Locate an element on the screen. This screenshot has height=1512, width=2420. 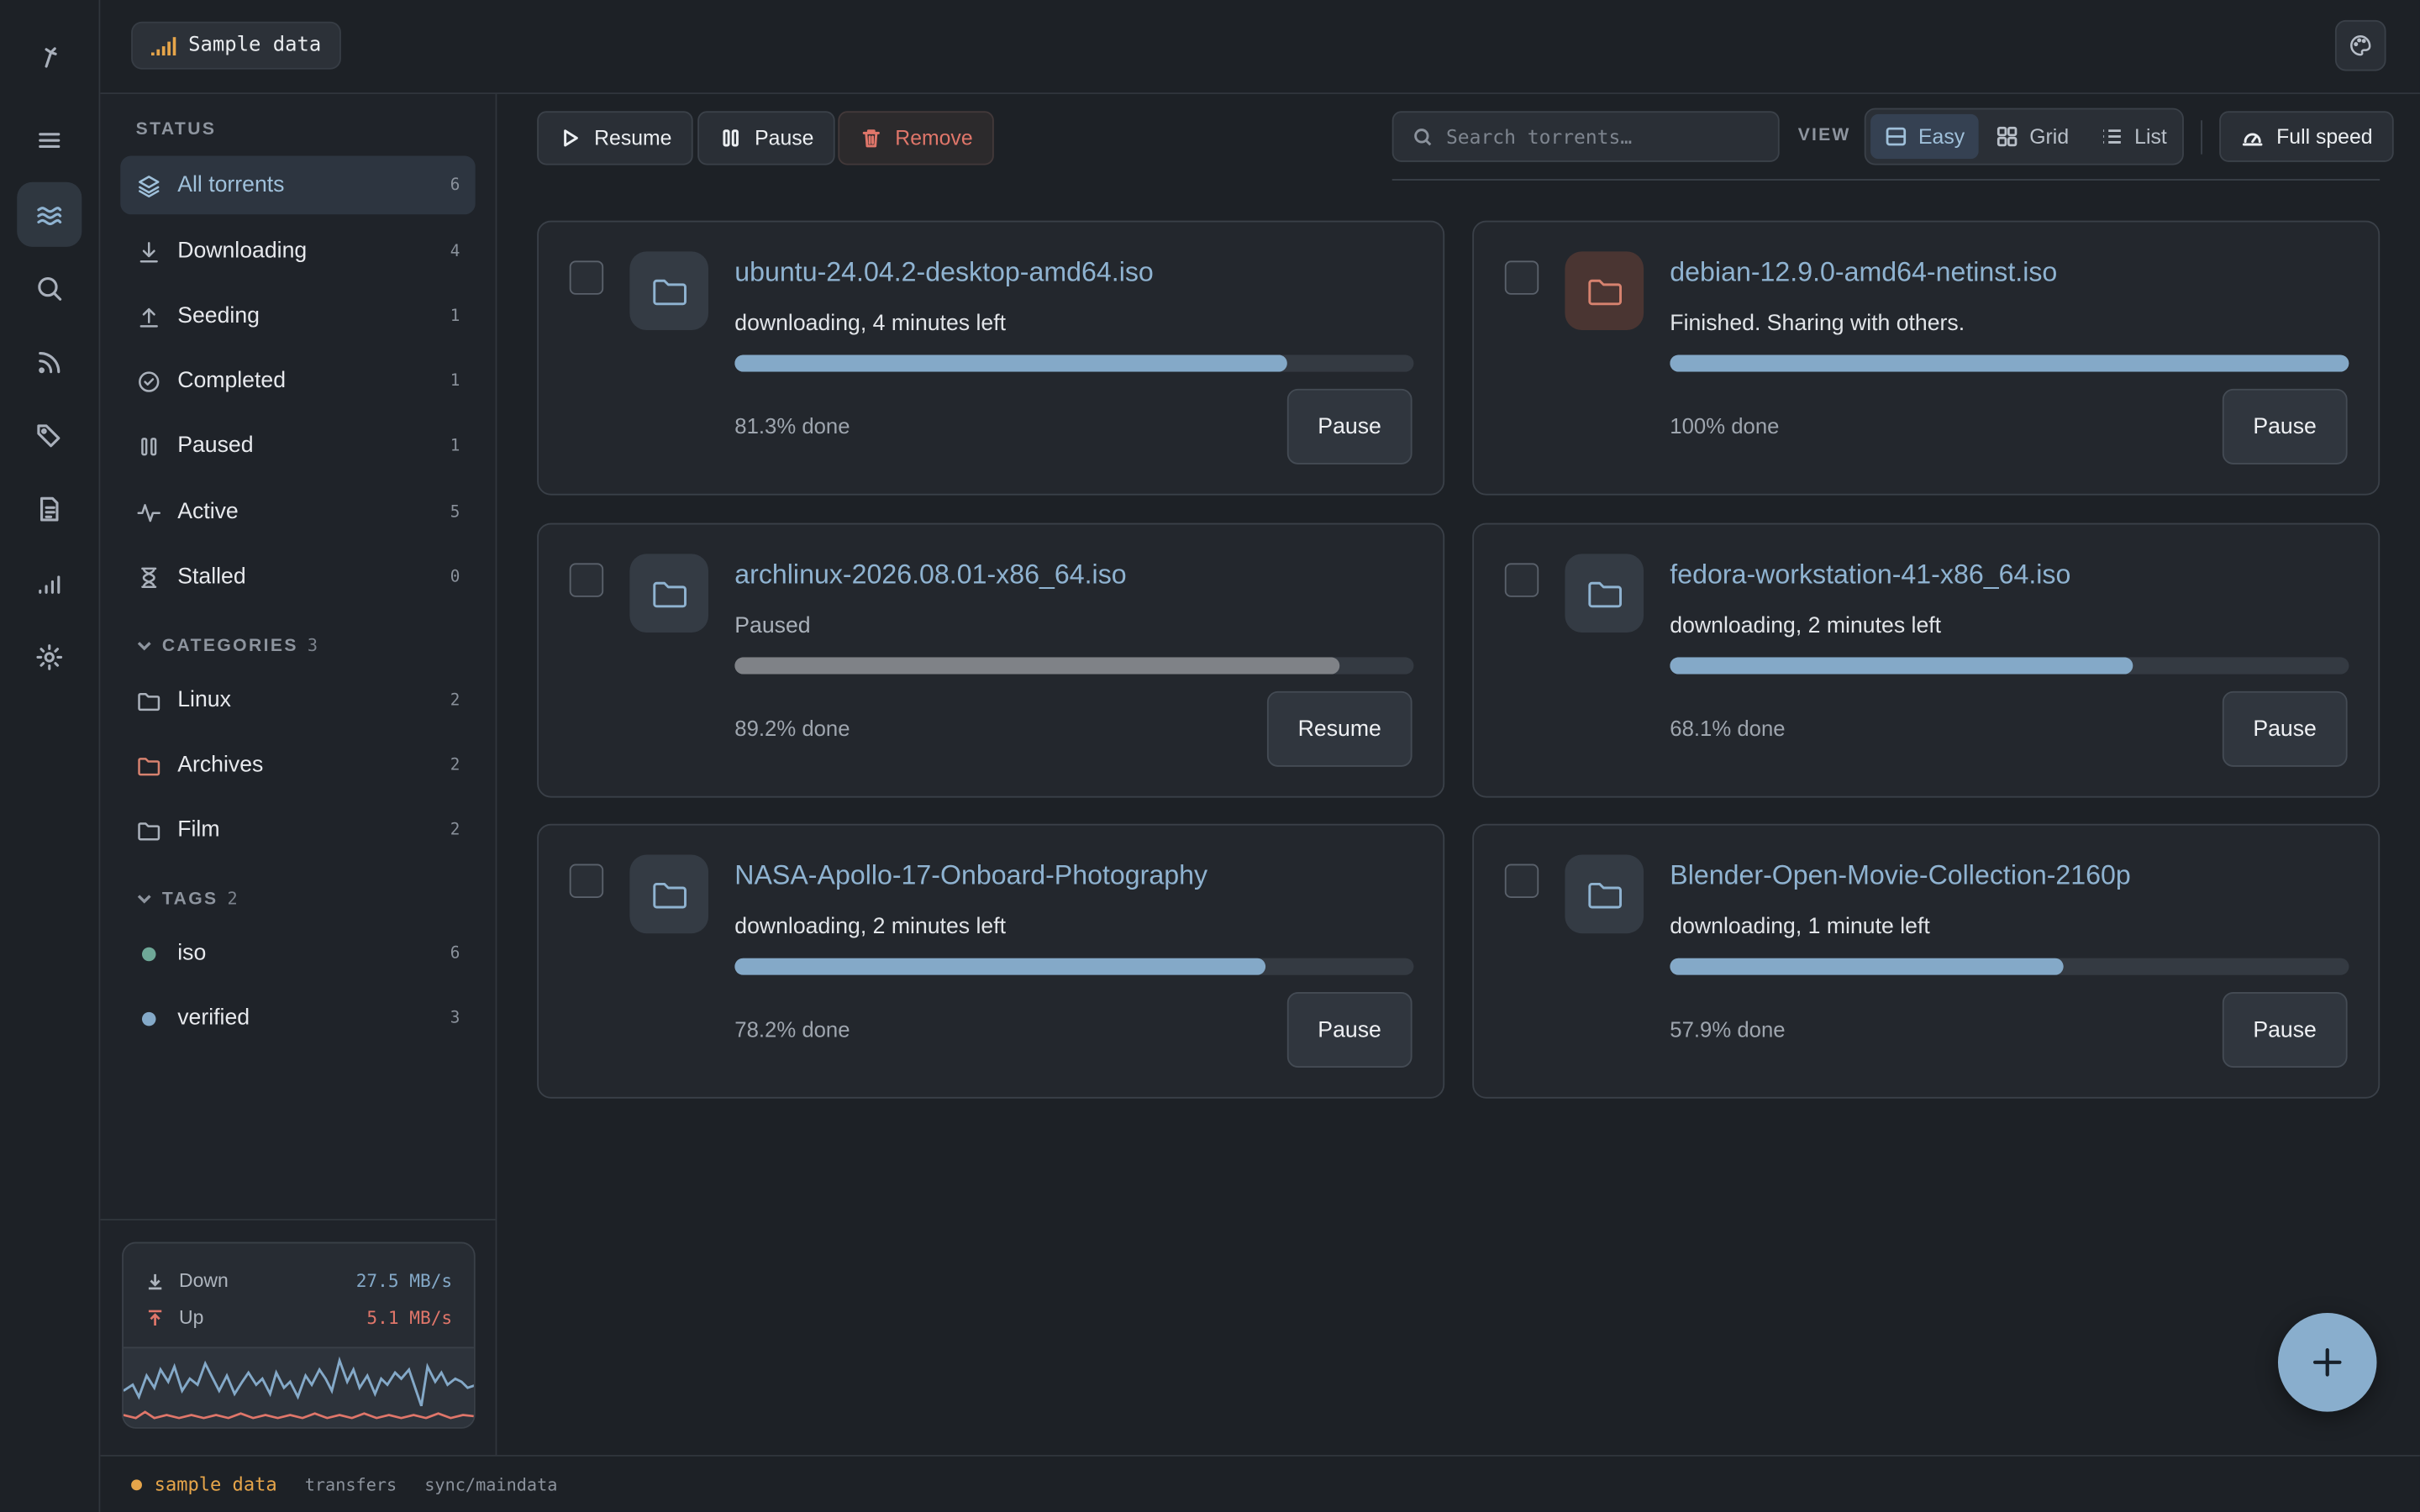
tags-count: 2 is located at coordinates (233, 898).